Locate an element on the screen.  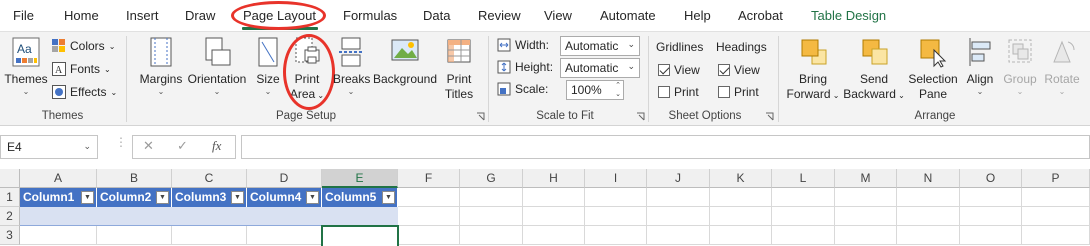
column-header: H is located at coordinates (554, 178).